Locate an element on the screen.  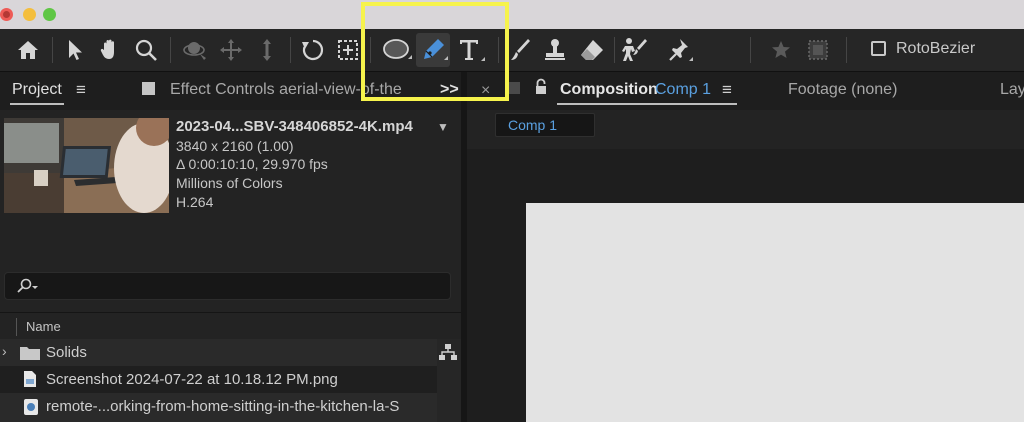
video-file-icon is located at coordinates (31, 409).